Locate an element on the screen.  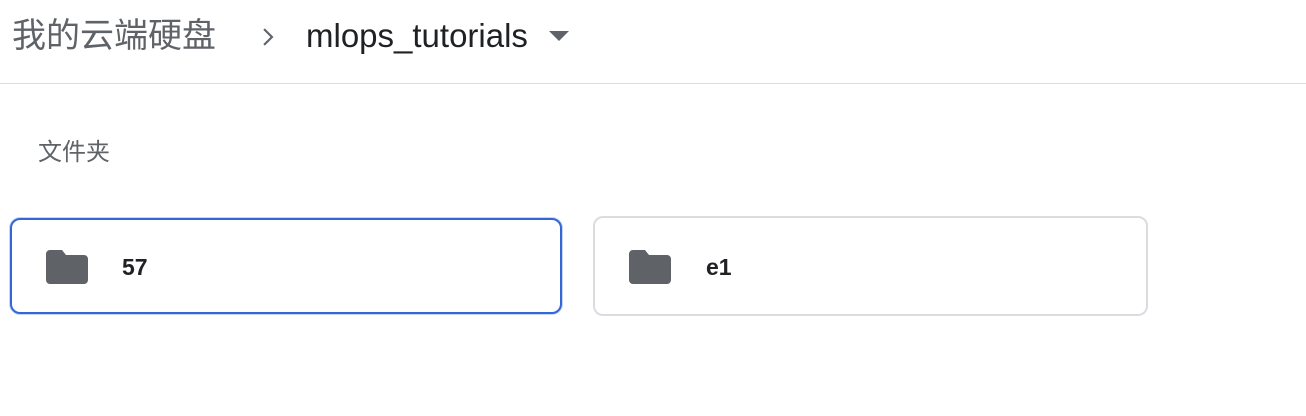
breadcrumb-root-my-drive: 我的云端硬盘 is located at coordinates (114, 36).